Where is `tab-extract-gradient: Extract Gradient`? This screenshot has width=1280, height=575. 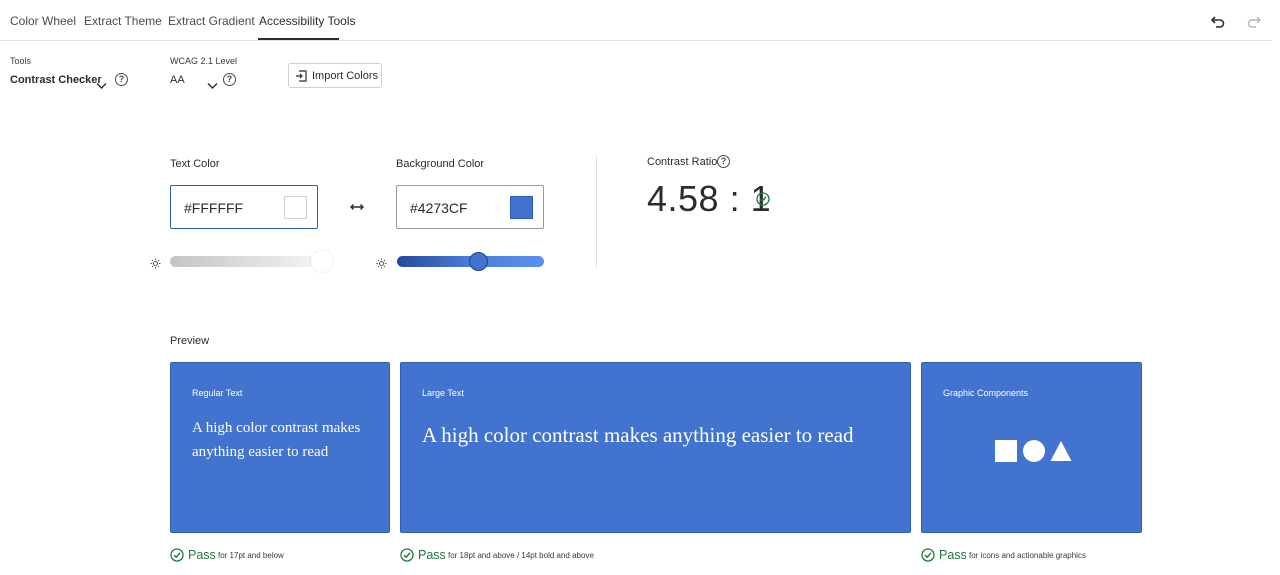
tab-extract-gradient: Extract Gradient is located at coordinates (211, 21).